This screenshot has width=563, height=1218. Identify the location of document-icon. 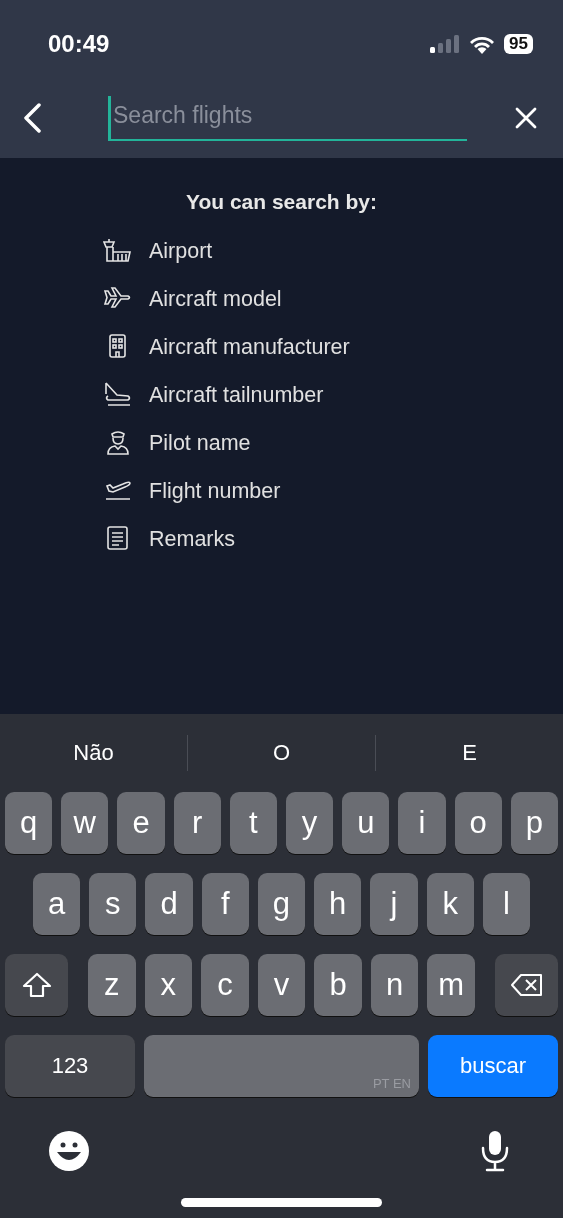
(117, 538).